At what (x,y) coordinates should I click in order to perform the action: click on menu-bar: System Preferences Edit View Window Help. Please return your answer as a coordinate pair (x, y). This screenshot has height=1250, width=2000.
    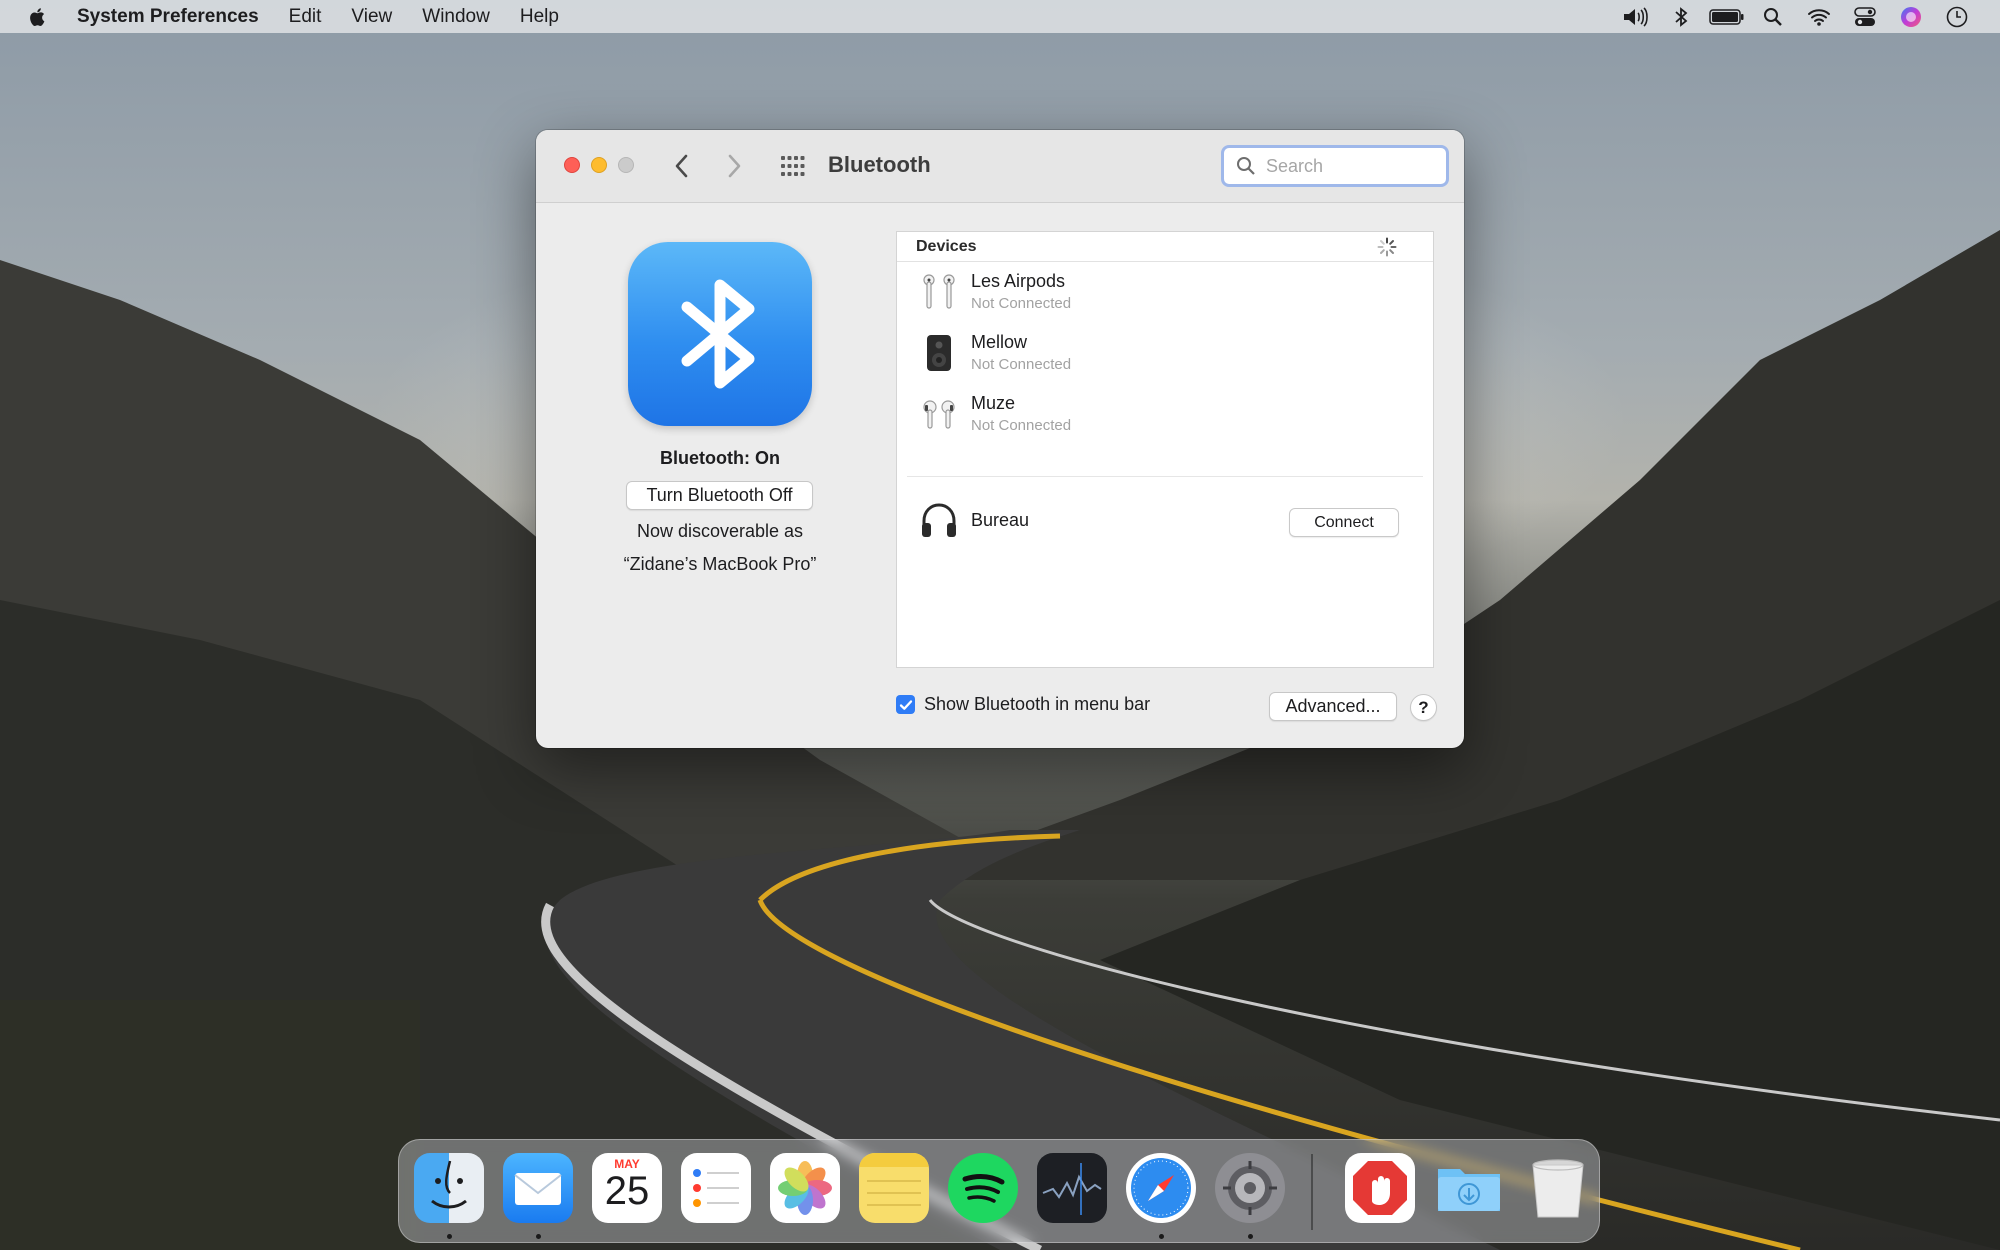
    Looking at the image, I should click on (1000, 16).